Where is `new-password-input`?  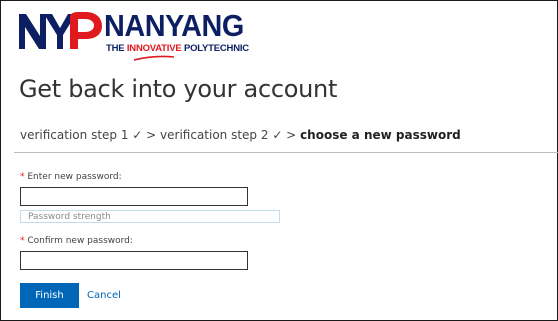
new-password-input is located at coordinates (134, 196).